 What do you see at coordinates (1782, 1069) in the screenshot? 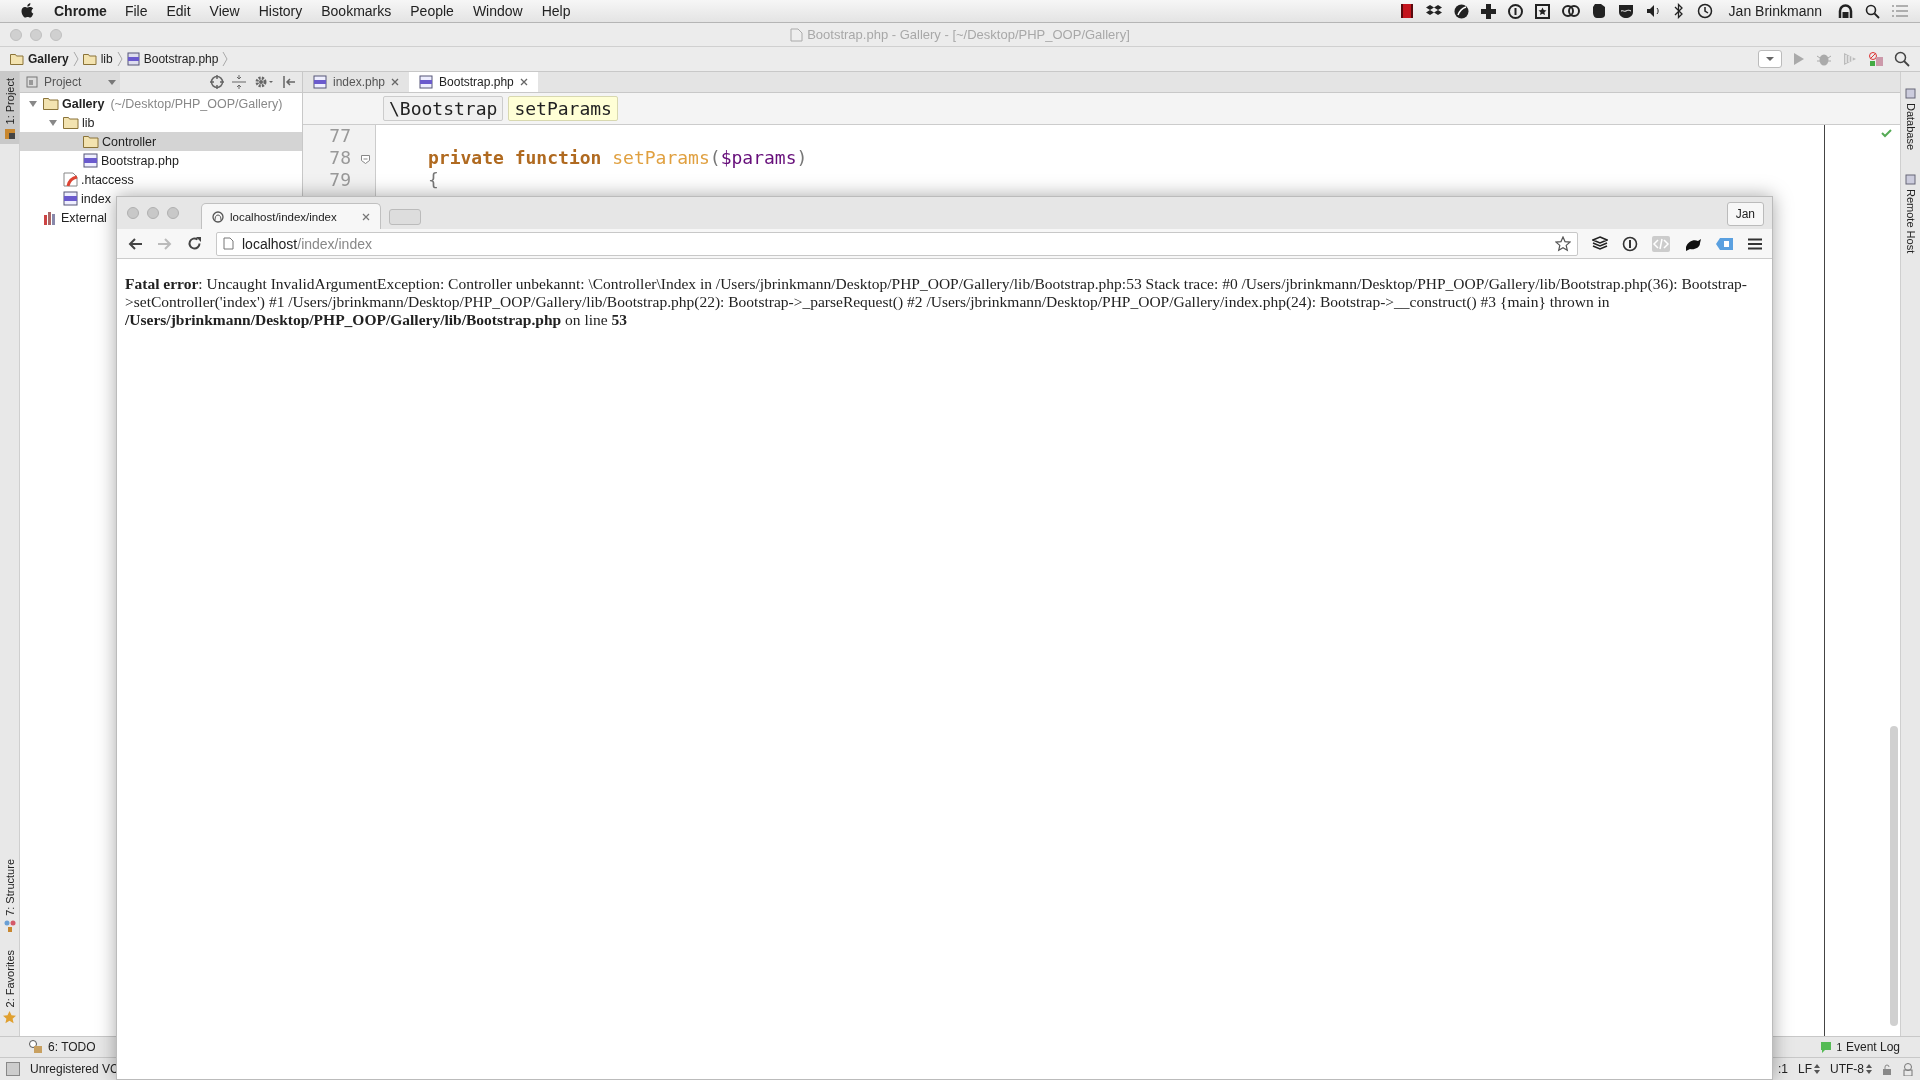
I see `cursor-position: :1` at bounding box center [1782, 1069].